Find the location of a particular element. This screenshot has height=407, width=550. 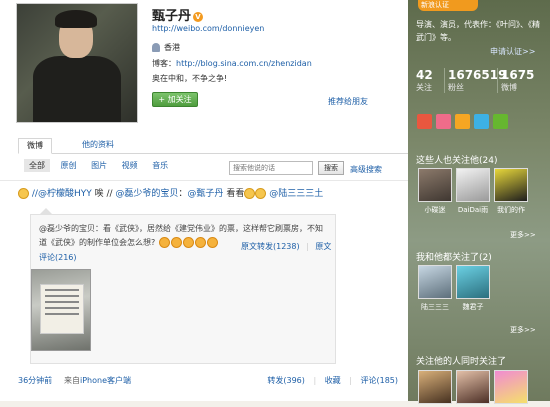

verify-badge-text: 新浪认证 is located at coordinates (435, 5).